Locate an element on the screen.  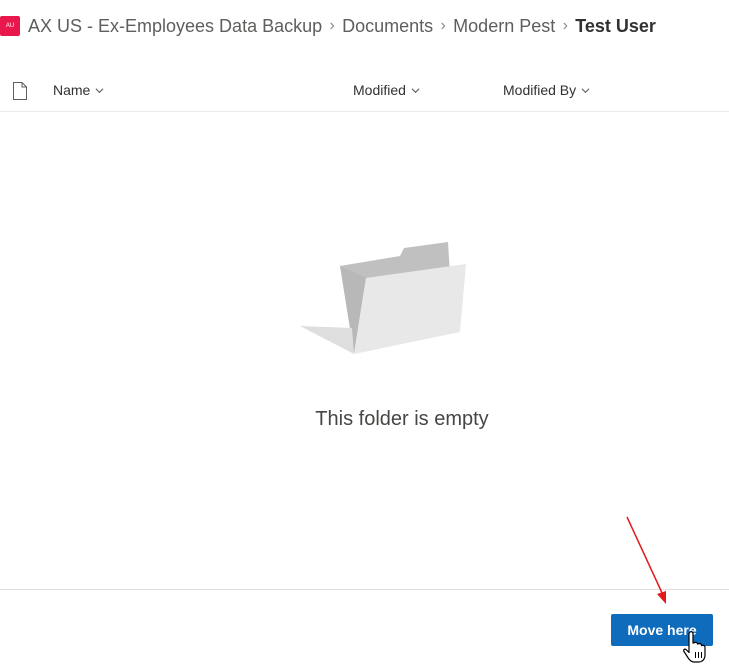
site-logo-icon: AU is located at coordinates (10, 26).